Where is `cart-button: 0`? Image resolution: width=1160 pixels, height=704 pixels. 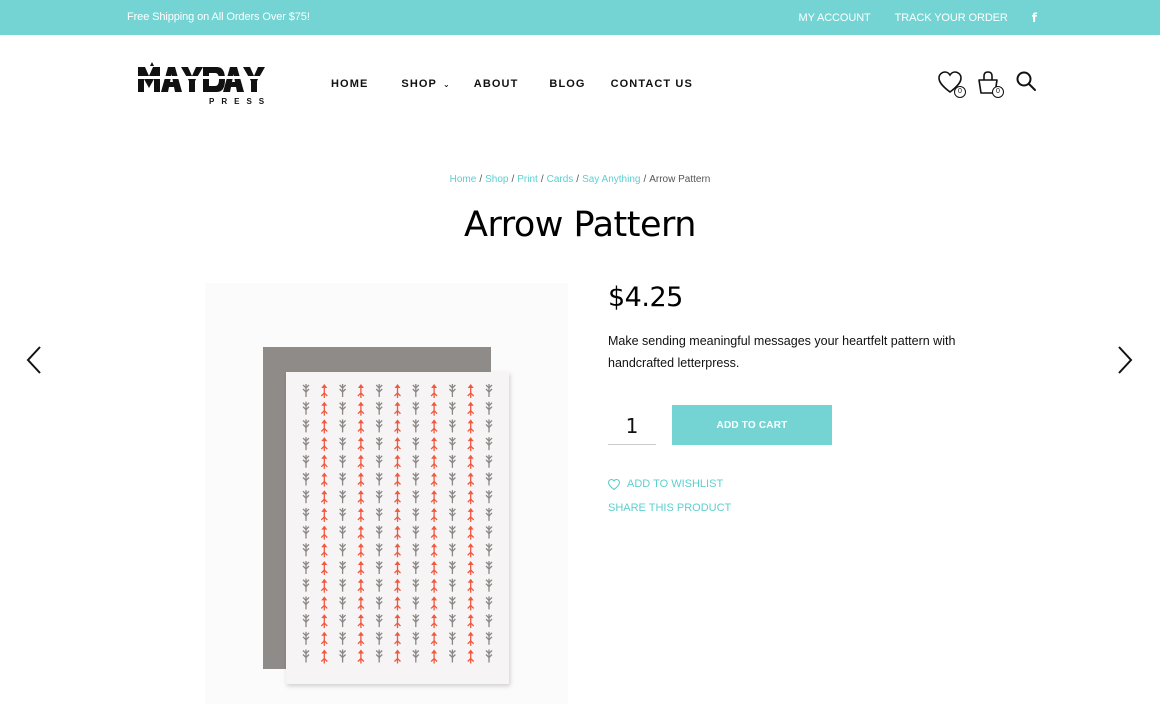
cart-button: 0 is located at coordinates (990, 84).